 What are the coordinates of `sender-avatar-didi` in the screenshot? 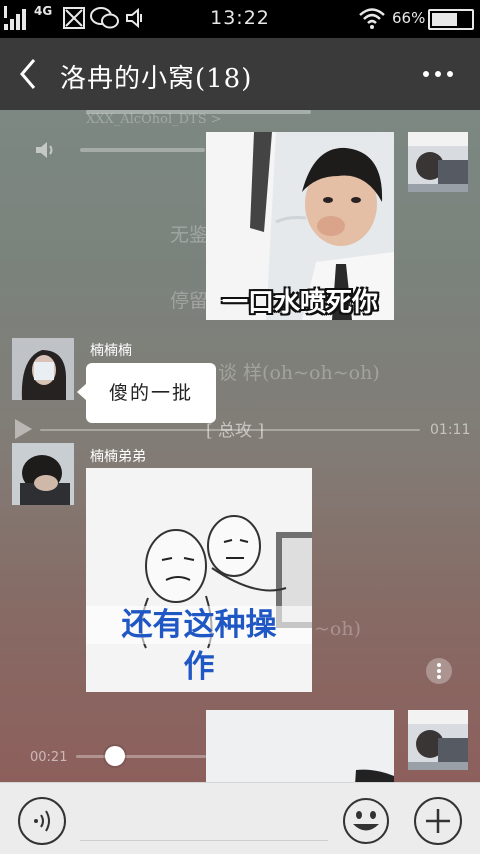 It's located at (43, 474).